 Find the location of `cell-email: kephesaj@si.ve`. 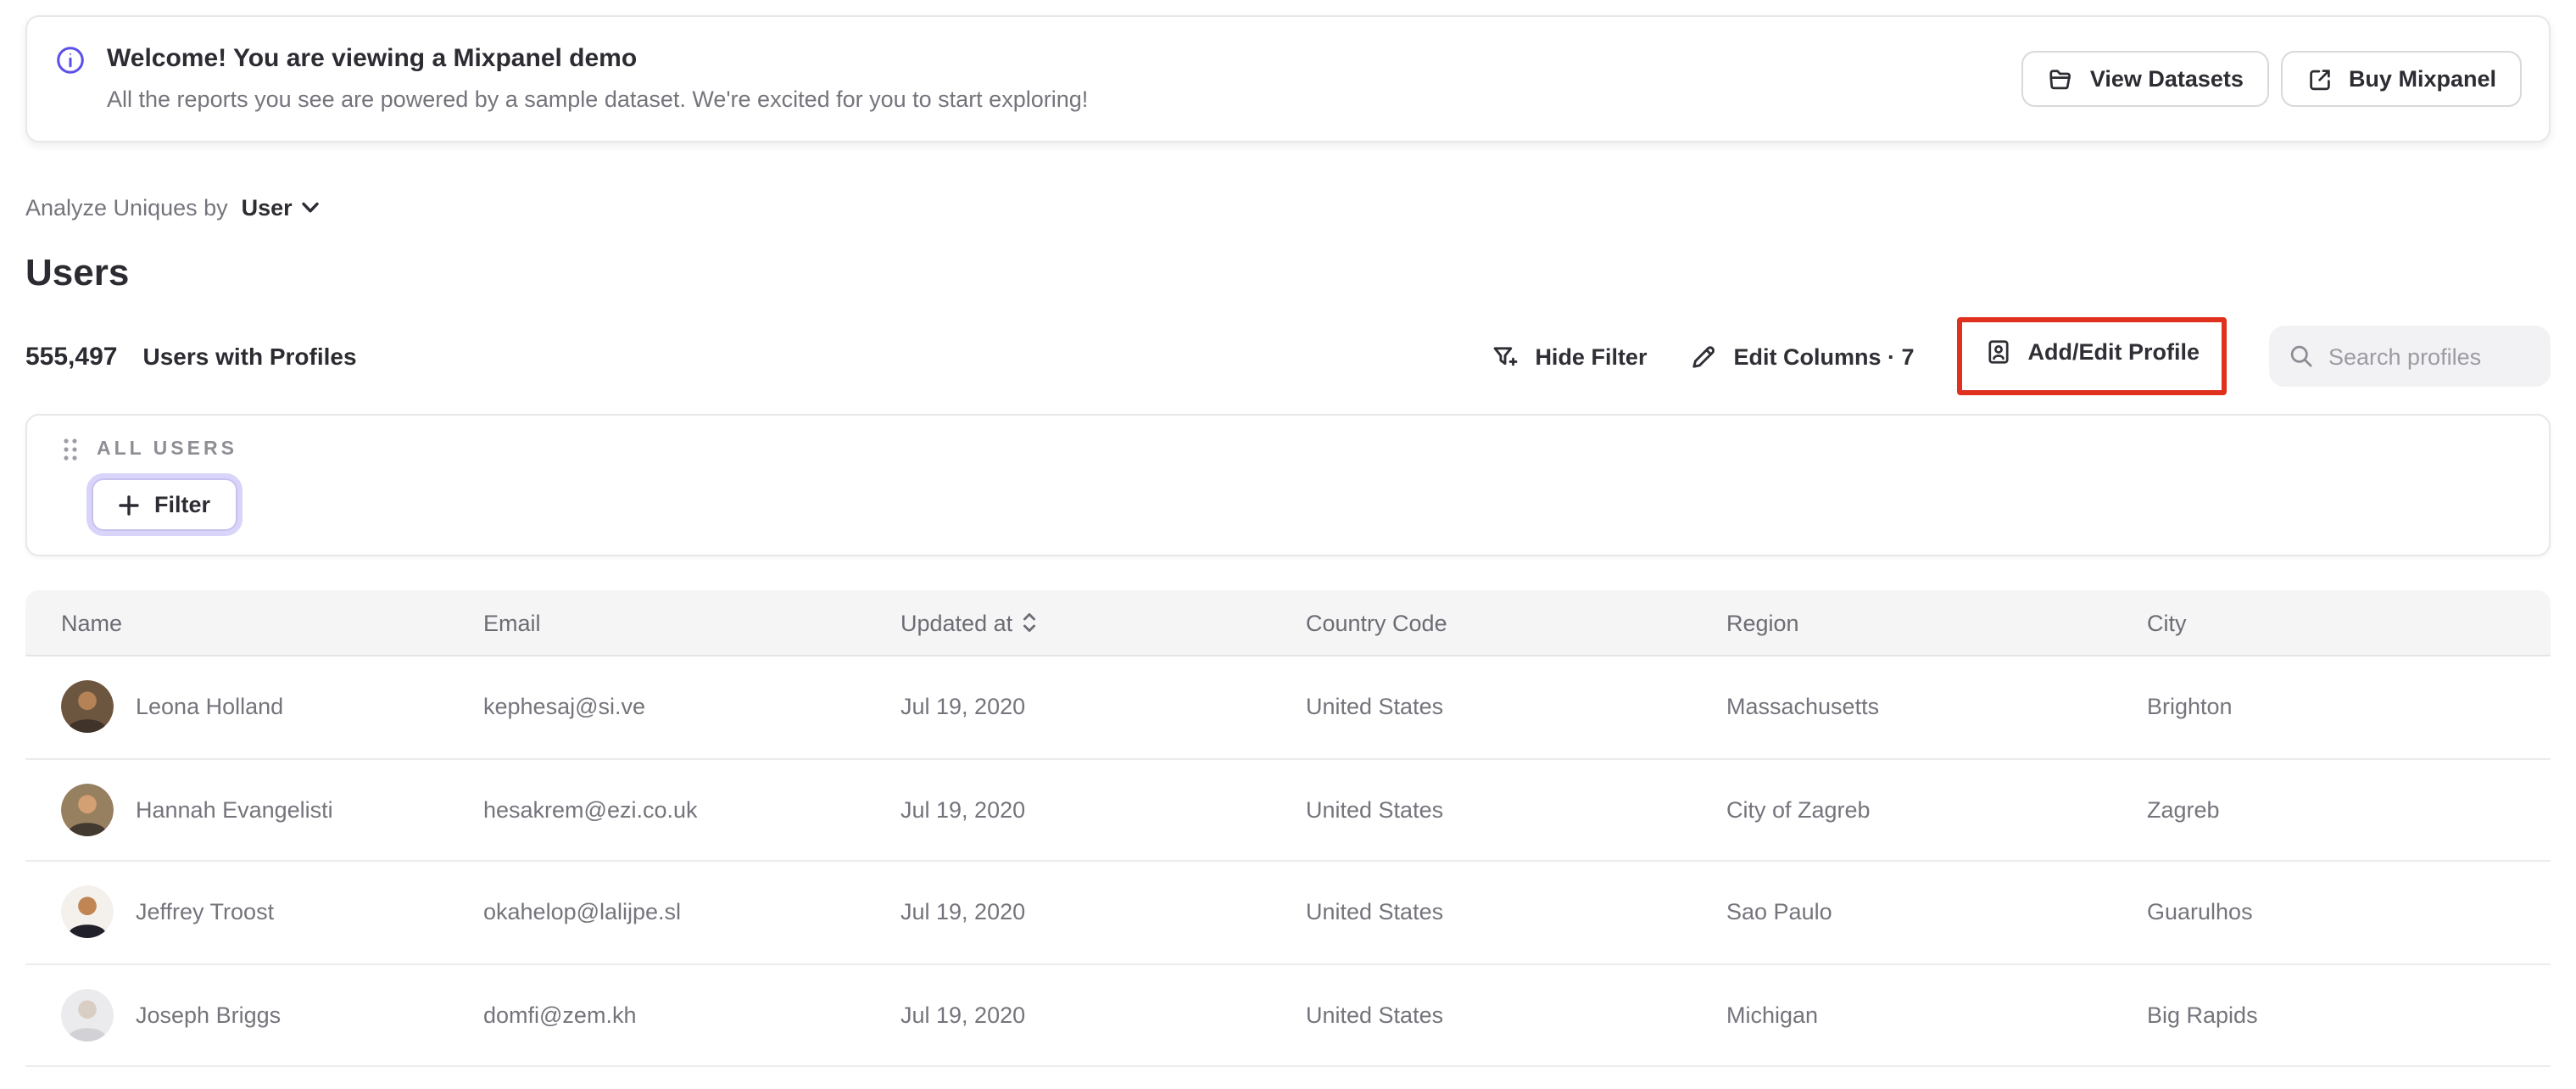

cell-email: kephesaj@si.ve is located at coordinates (564, 707).